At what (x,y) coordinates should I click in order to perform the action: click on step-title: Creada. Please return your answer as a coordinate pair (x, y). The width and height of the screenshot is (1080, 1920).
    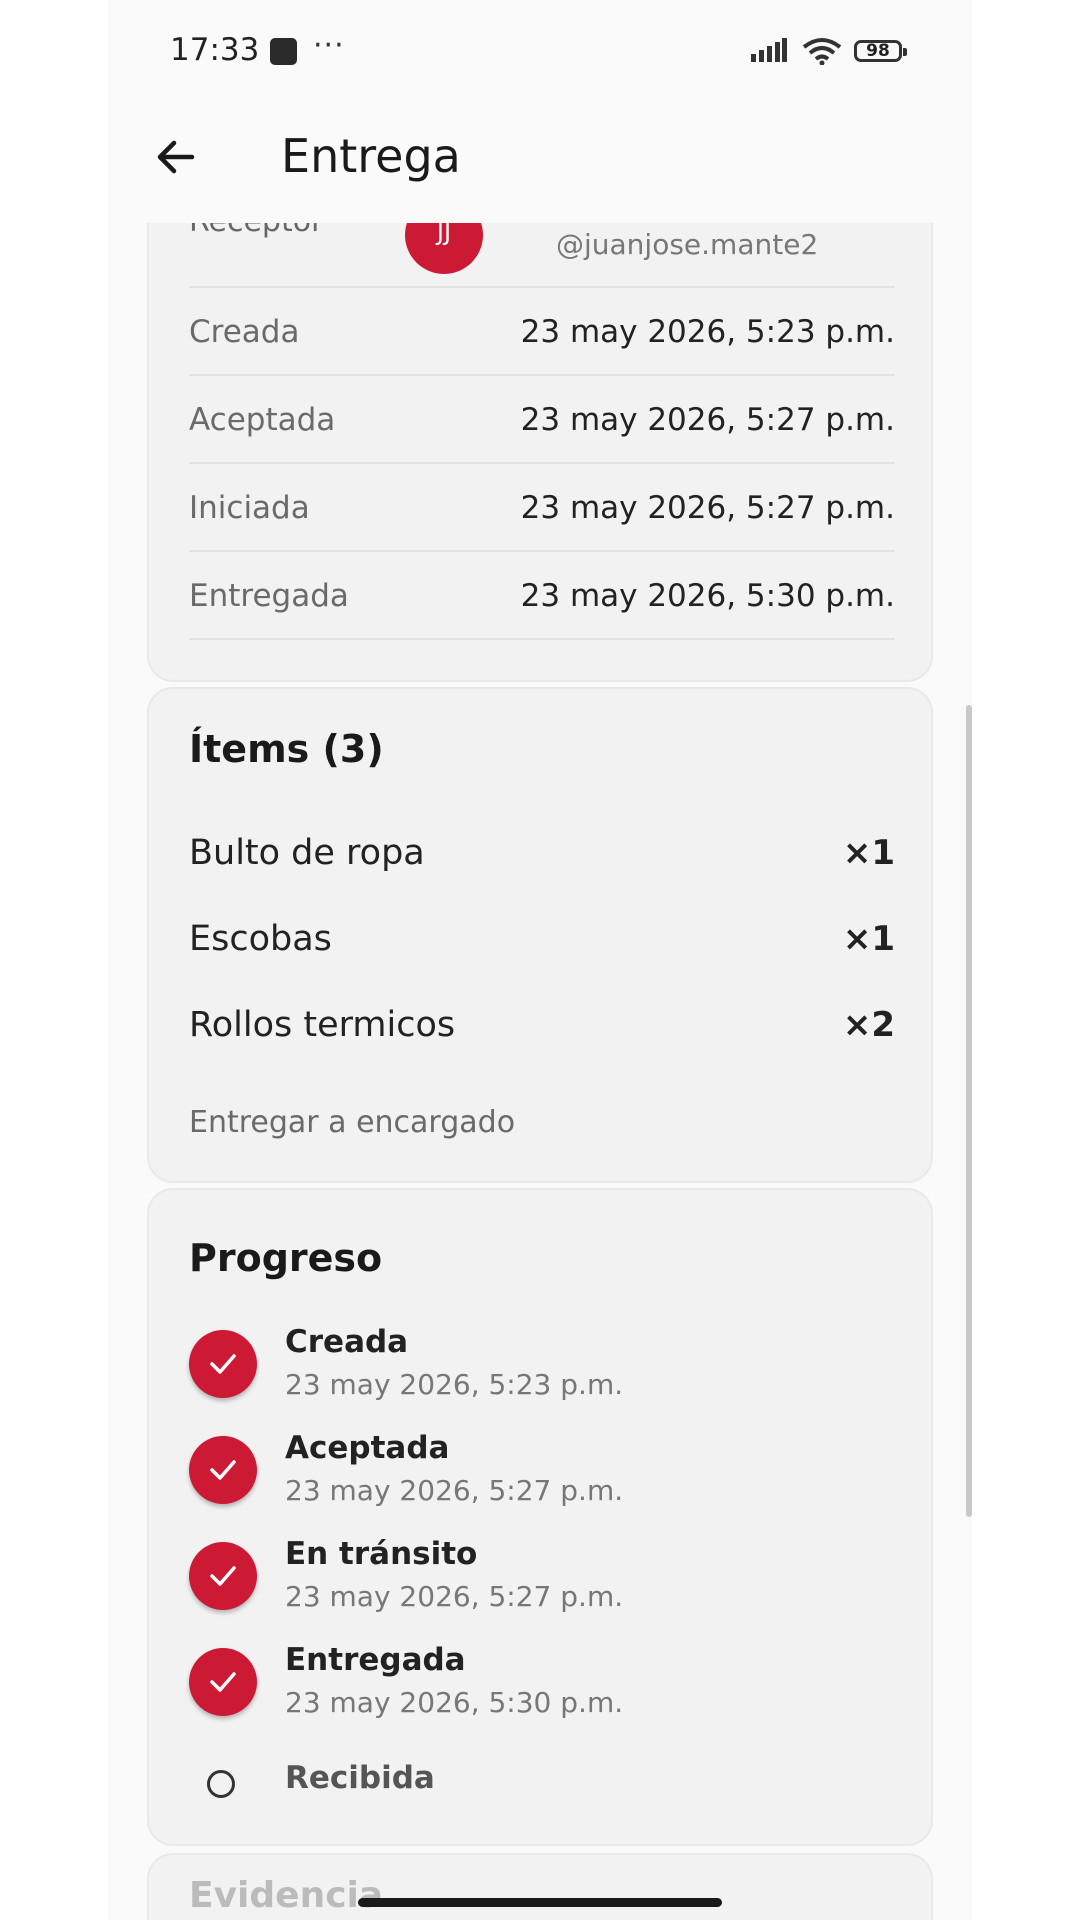
    Looking at the image, I should click on (347, 1342).